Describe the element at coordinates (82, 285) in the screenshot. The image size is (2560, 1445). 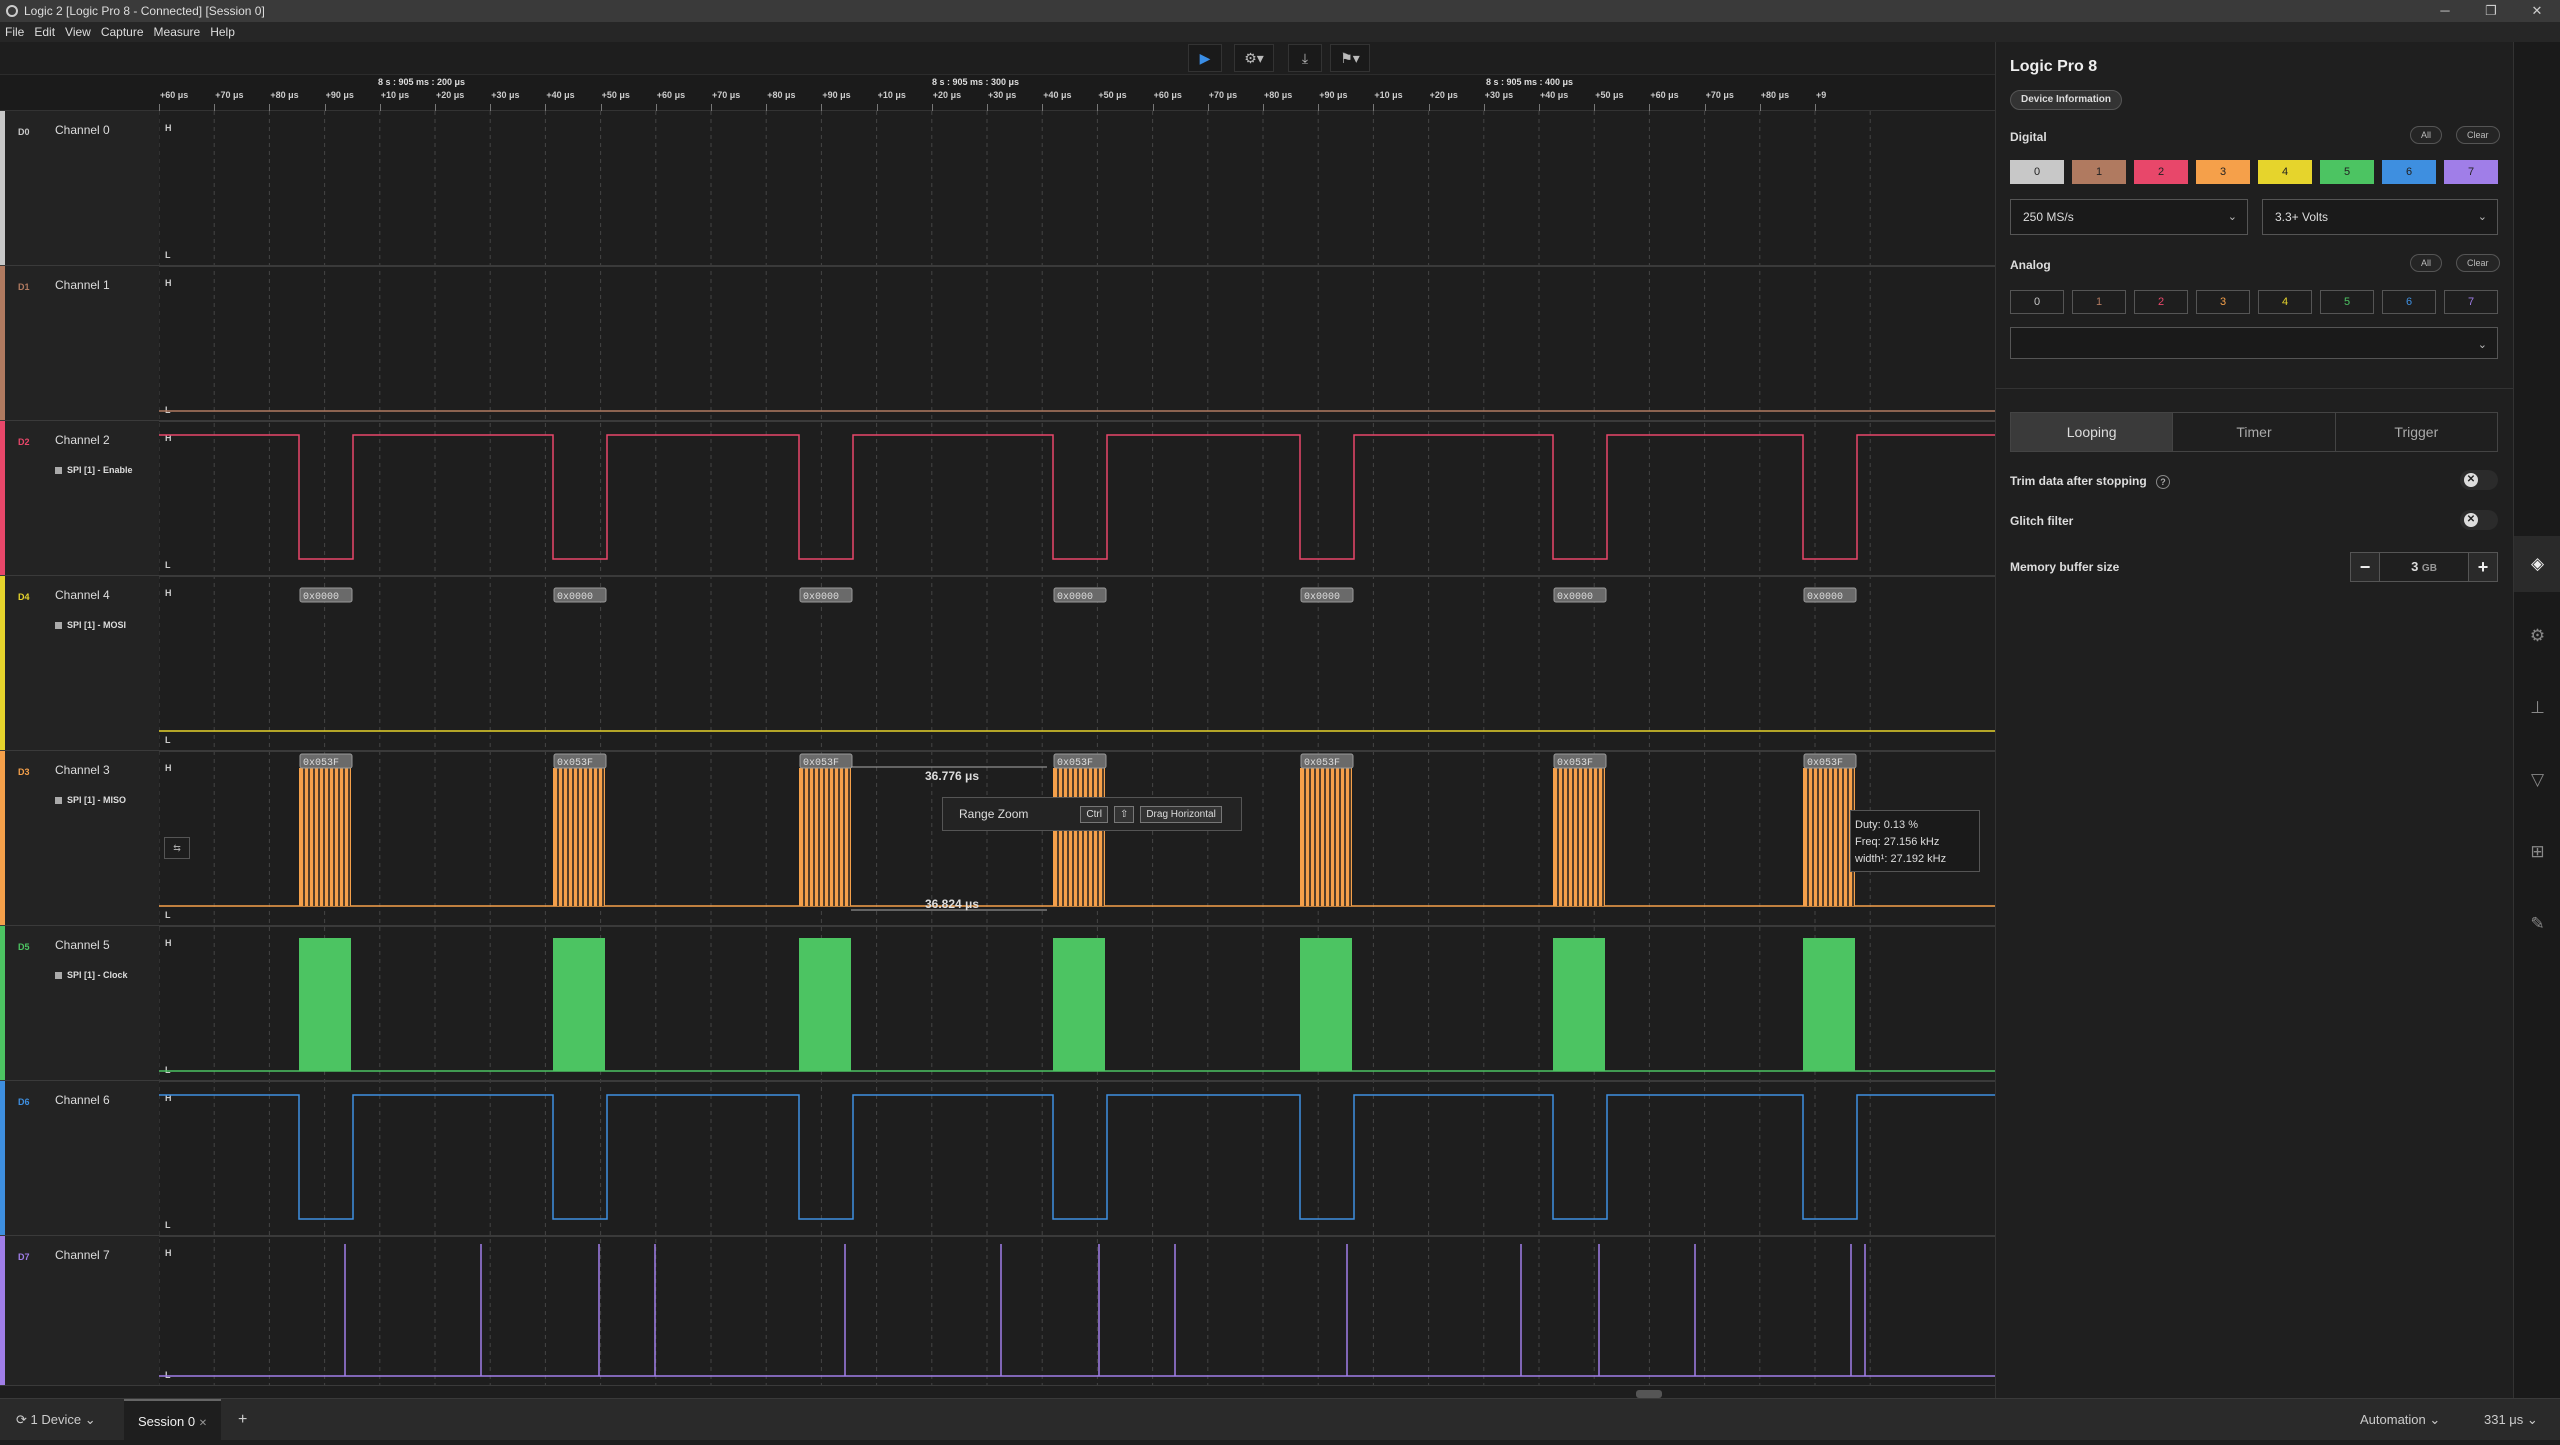
I see `channel-name: Channel 1` at that location.